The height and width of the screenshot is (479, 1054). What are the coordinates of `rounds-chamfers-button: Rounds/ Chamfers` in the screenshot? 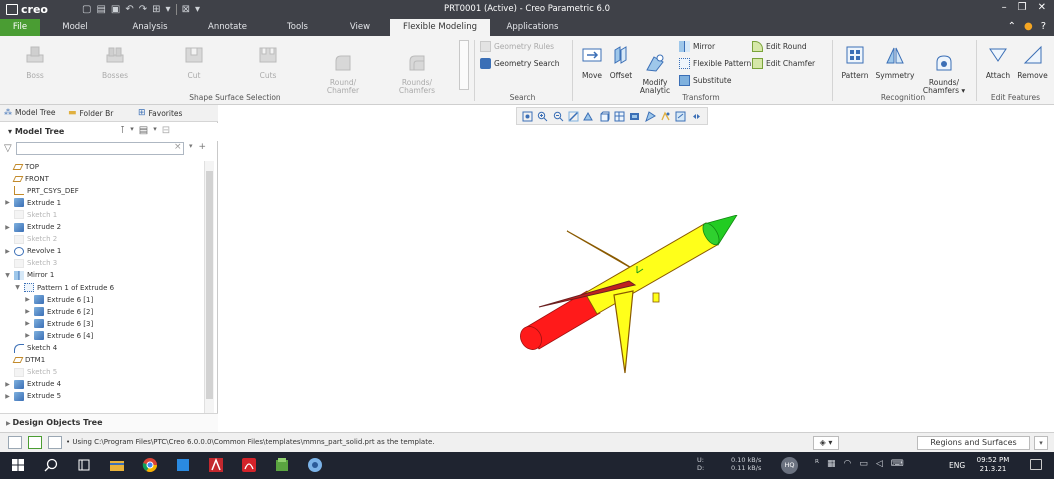 It's located at (417, 69).